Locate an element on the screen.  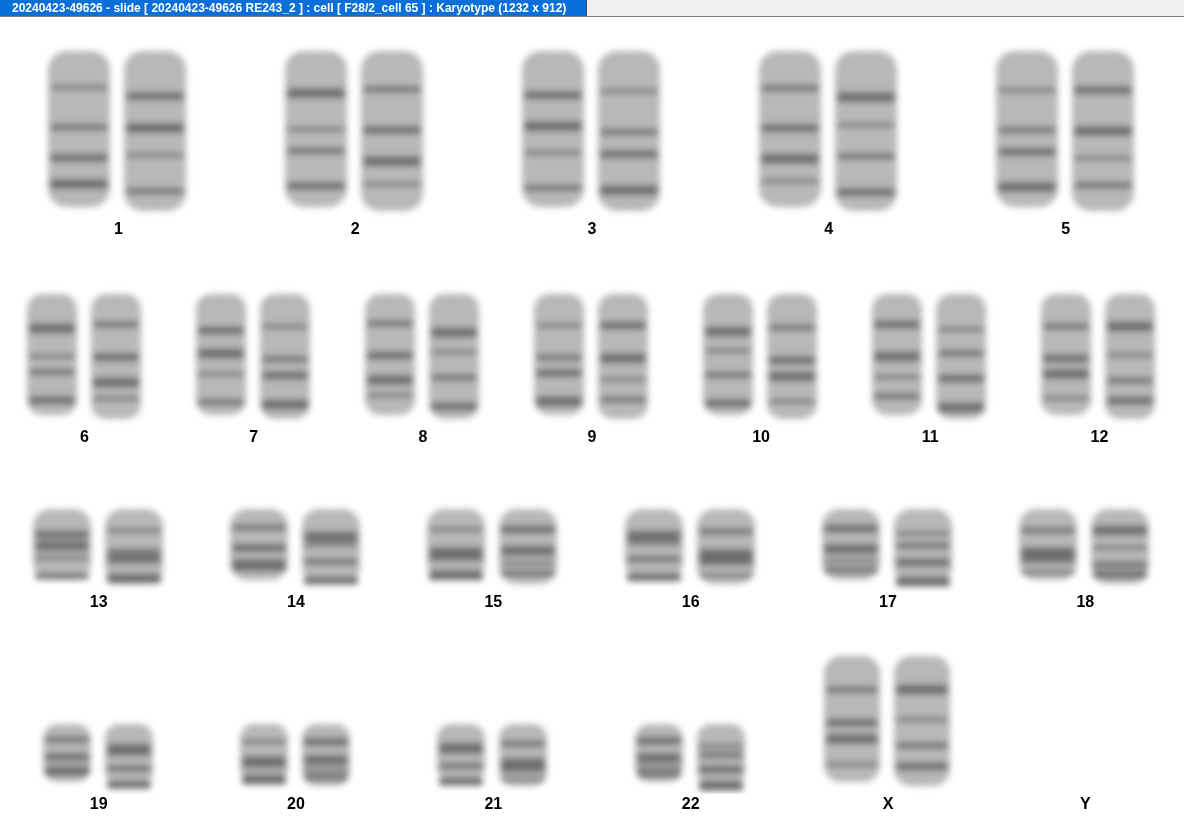
chromosome-label: 15 is located at coordinates (493, 602).